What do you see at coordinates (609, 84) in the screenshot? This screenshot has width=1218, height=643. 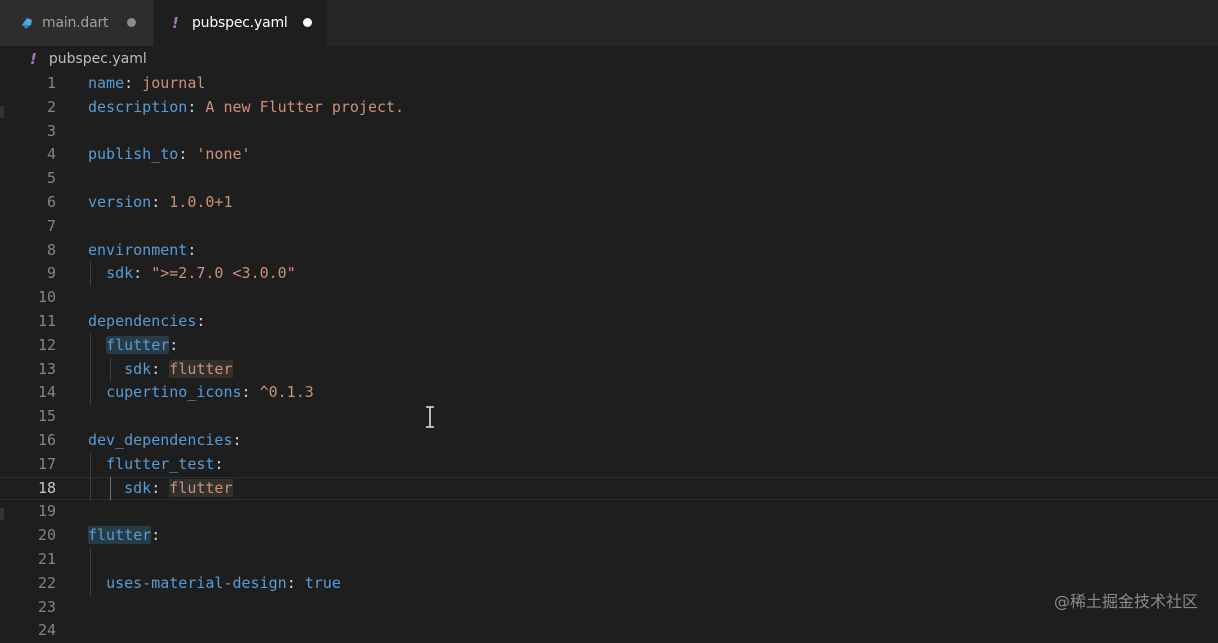 I see `code-line: 1 name: journal` at bounding box center [609, 84].